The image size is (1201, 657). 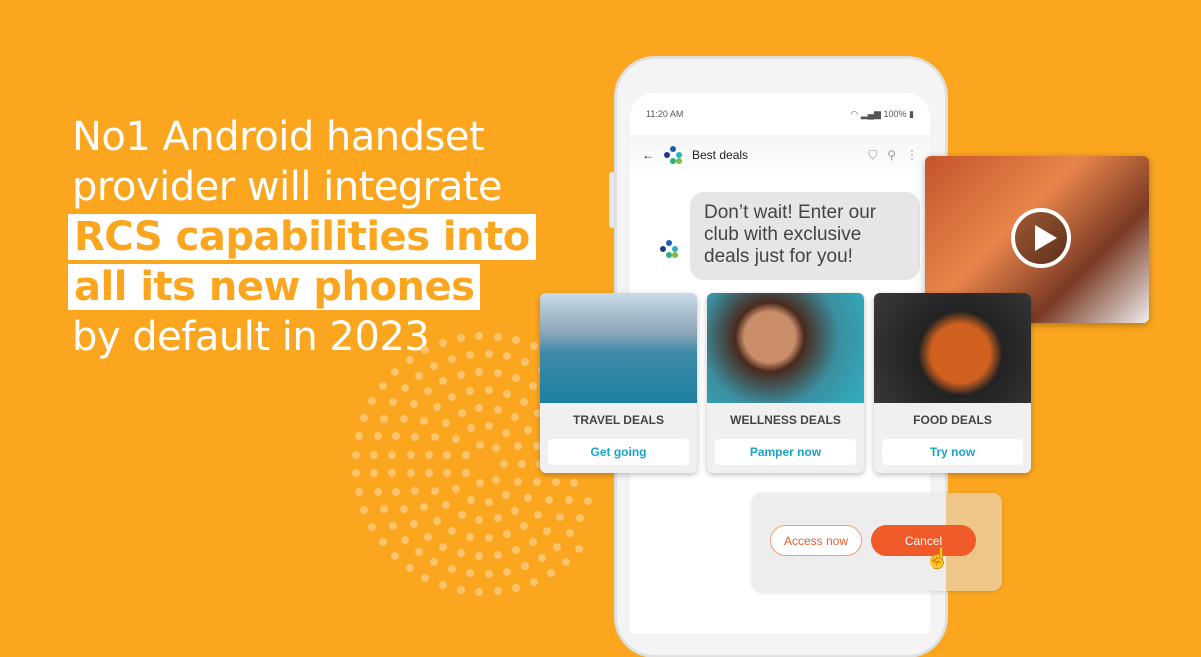 I want to click on status-icons: ◠ ▂▄▆ 100% ▮, so click(x=882, y=114).